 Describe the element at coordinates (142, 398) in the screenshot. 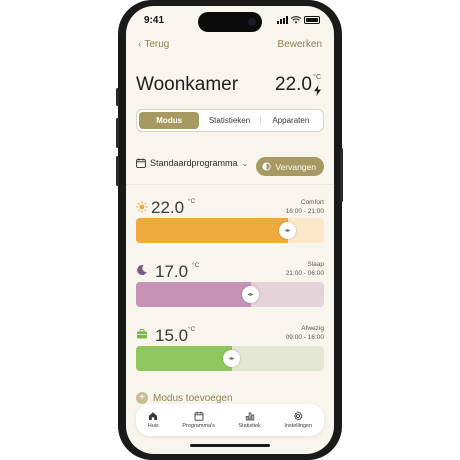

I see `plus-icon: +` at that location.